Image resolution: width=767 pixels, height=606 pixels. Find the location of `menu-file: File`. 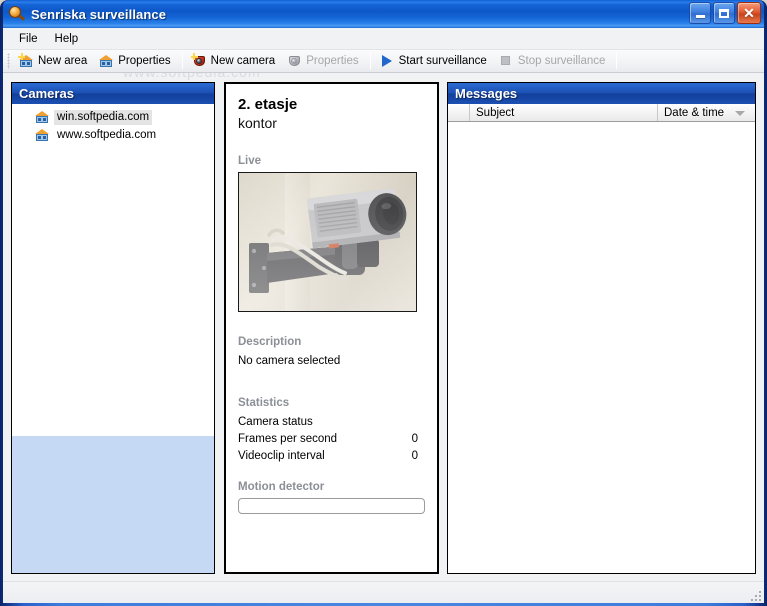

menu-file: File is located at coordinates (29, 39).